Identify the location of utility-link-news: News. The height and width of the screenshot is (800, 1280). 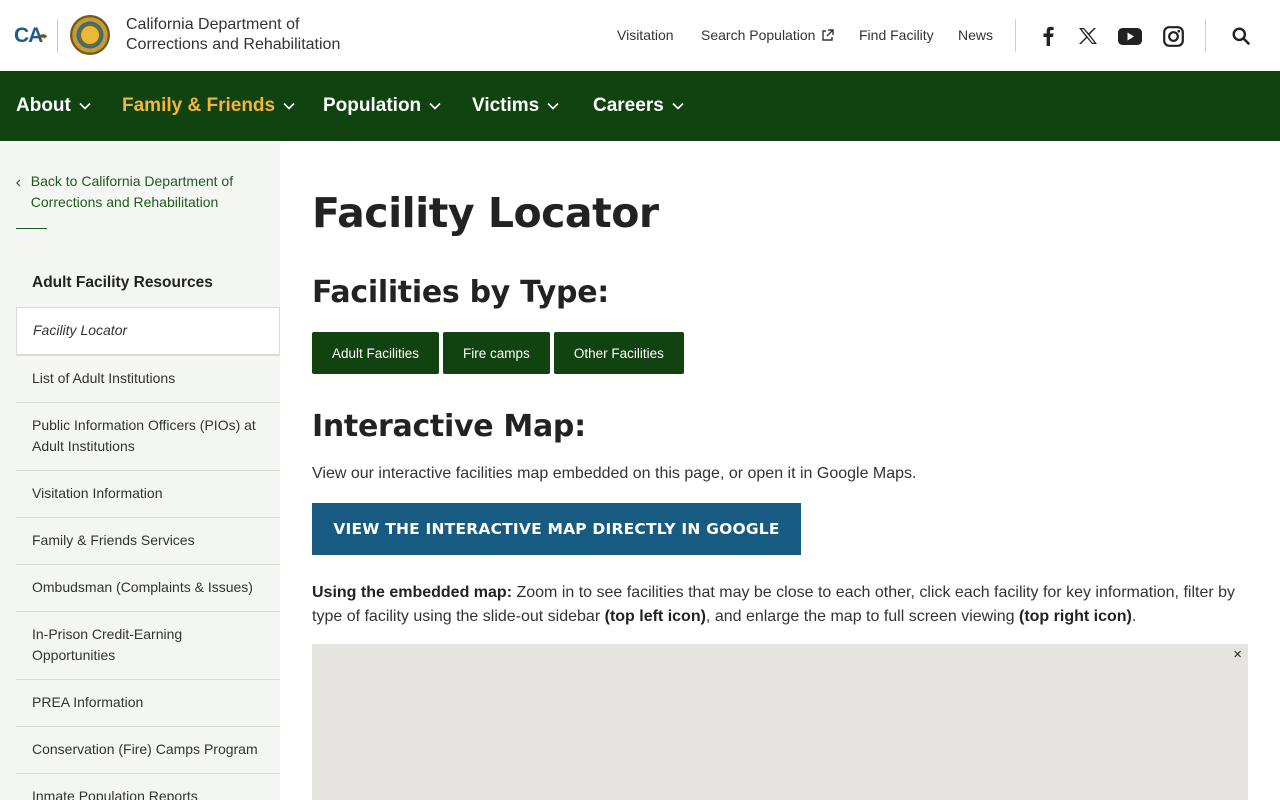
(975, 35).